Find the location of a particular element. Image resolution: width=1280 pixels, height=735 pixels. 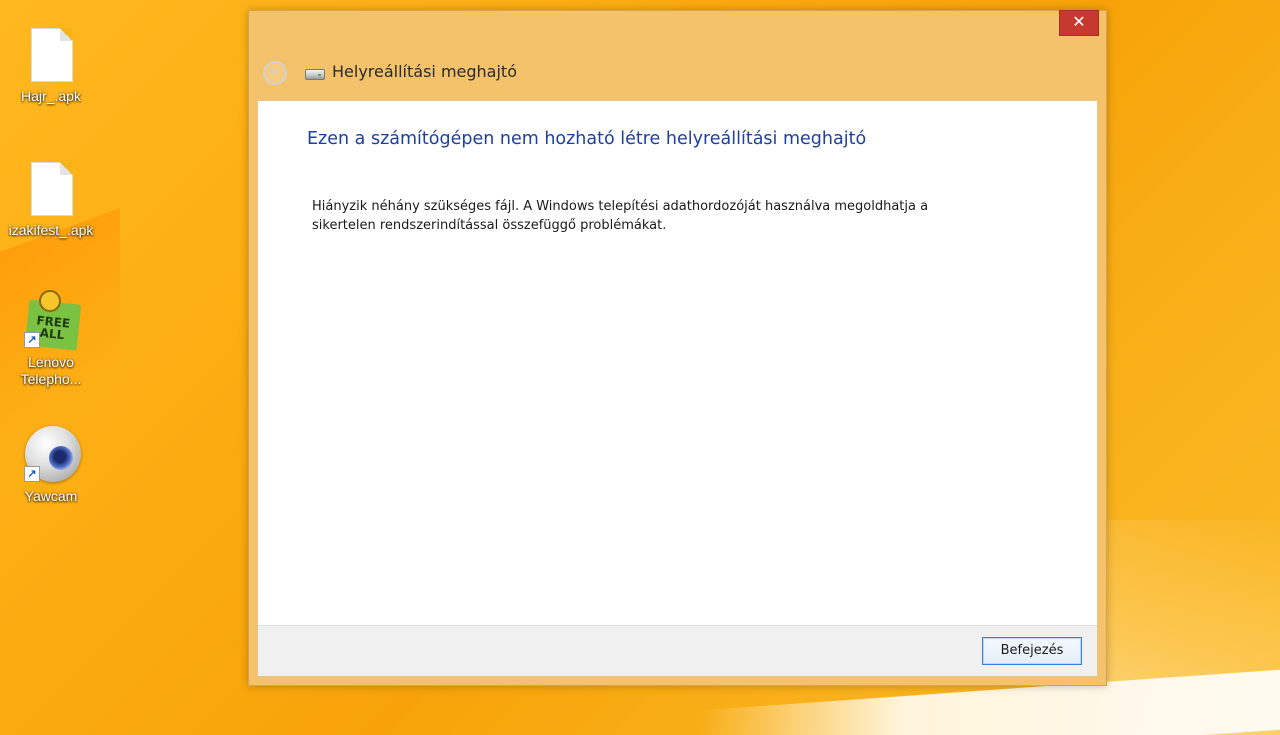

desktop-icon-label: Yawcam is located at coordinates (51, 496).